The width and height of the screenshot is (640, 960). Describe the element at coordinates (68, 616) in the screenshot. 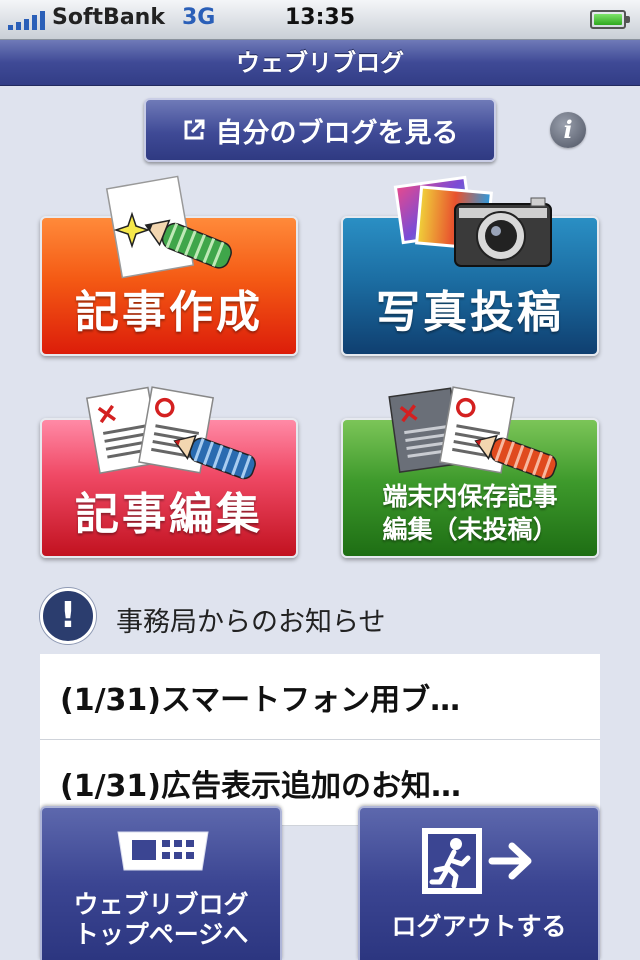

I see `exclamation-icon: !` at that location.